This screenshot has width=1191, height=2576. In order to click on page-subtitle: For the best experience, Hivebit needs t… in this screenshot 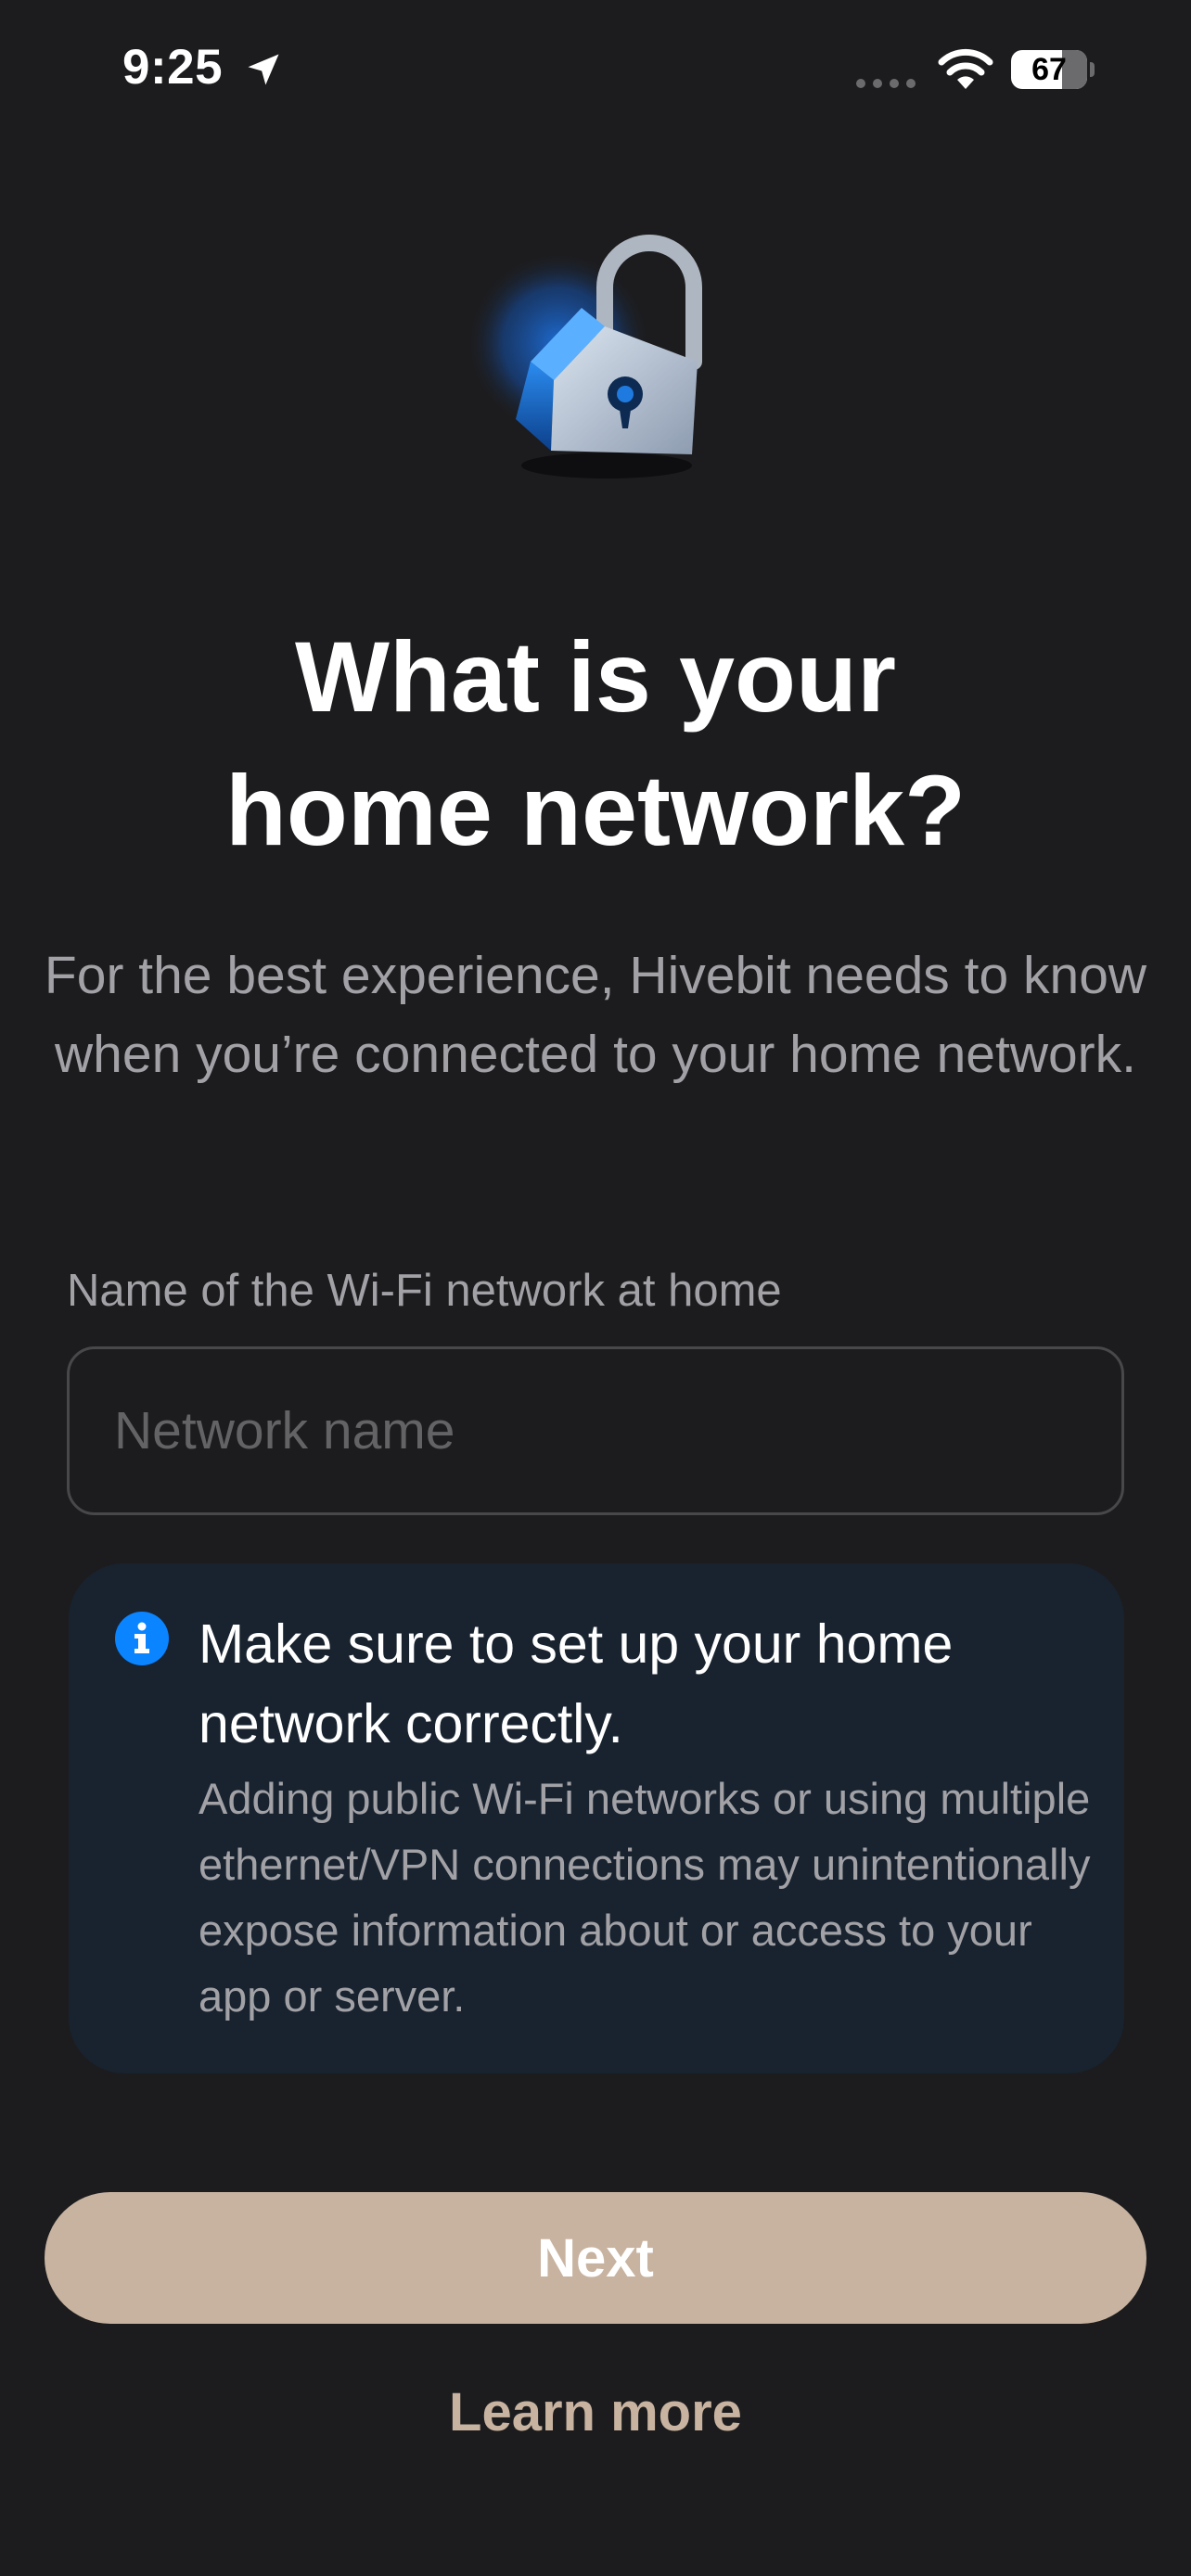, I will do `click(595, 1015)`.